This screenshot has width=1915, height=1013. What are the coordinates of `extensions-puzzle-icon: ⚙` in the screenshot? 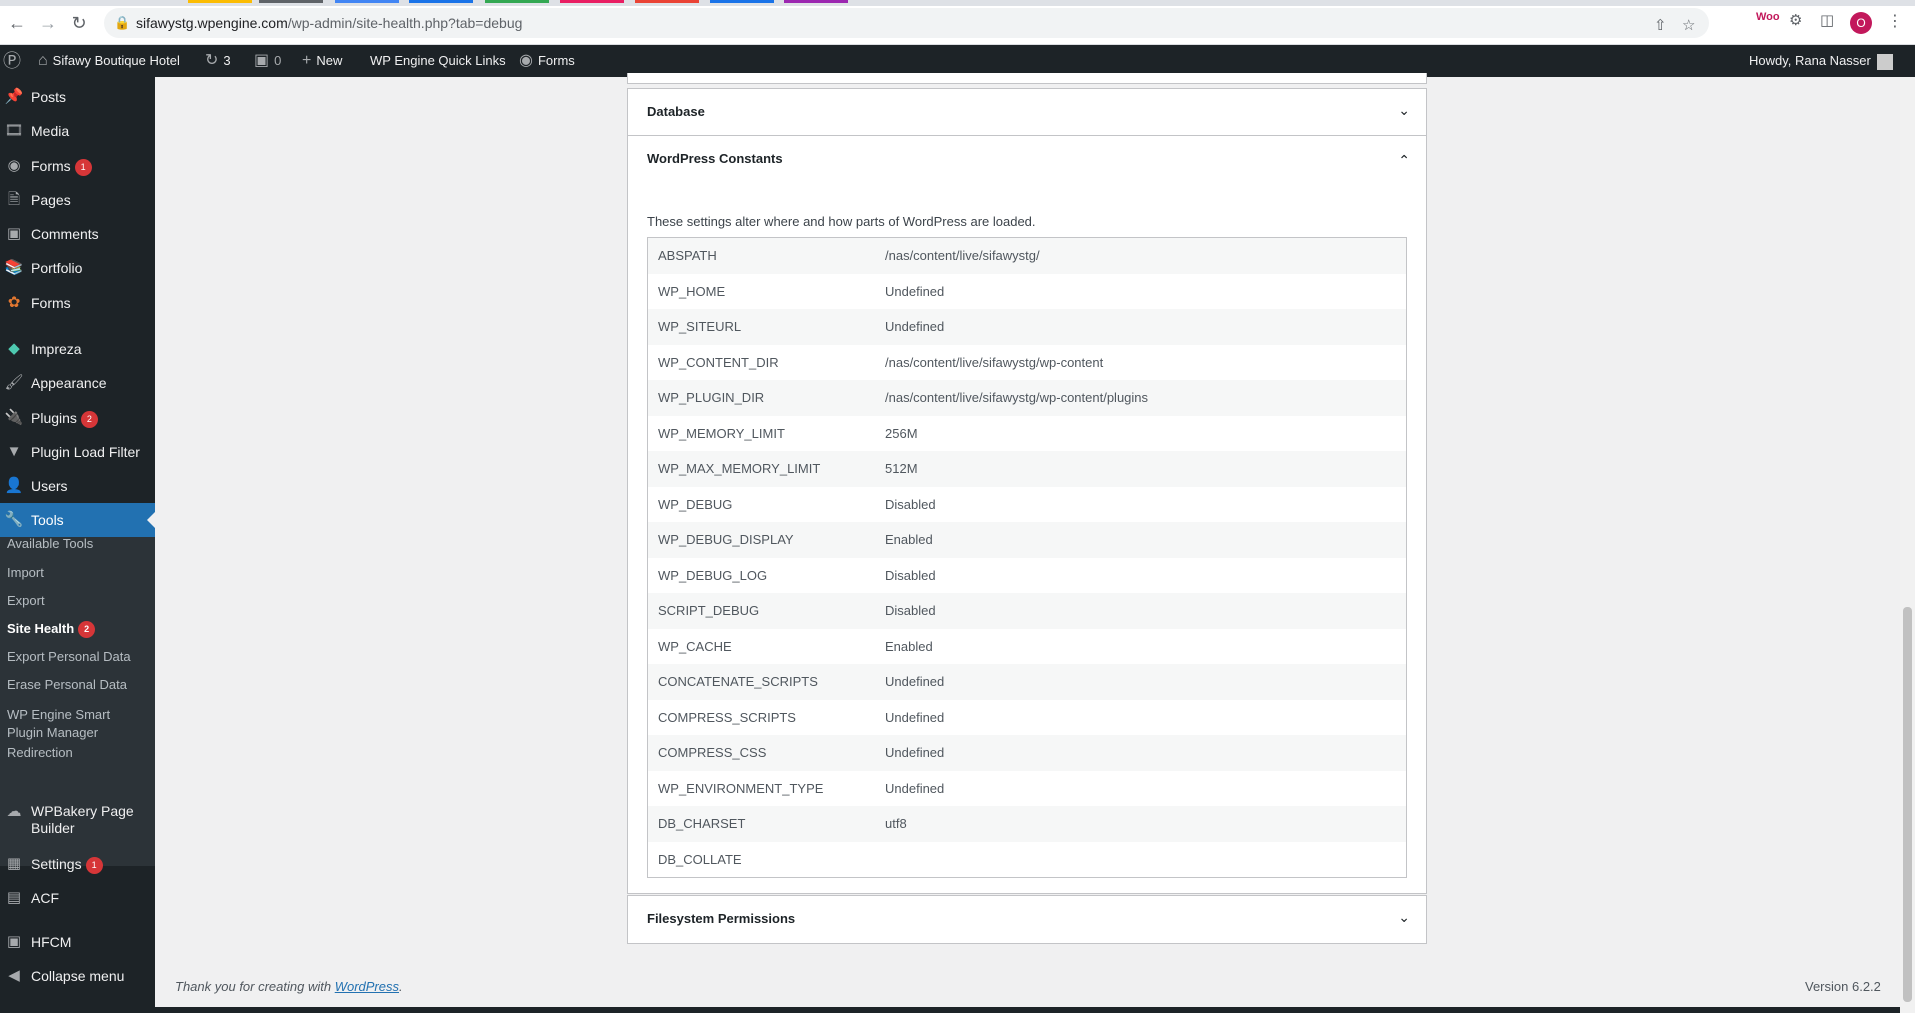 It's located at (1795, 20).